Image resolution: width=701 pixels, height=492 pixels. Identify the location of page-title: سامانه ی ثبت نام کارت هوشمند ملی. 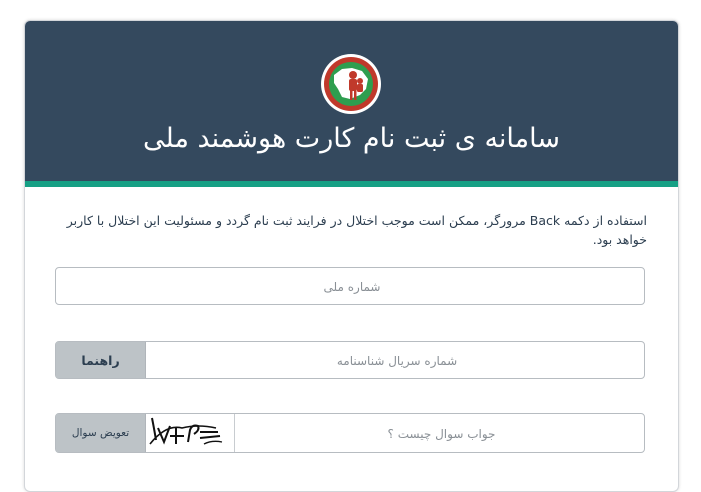
(351, 138).